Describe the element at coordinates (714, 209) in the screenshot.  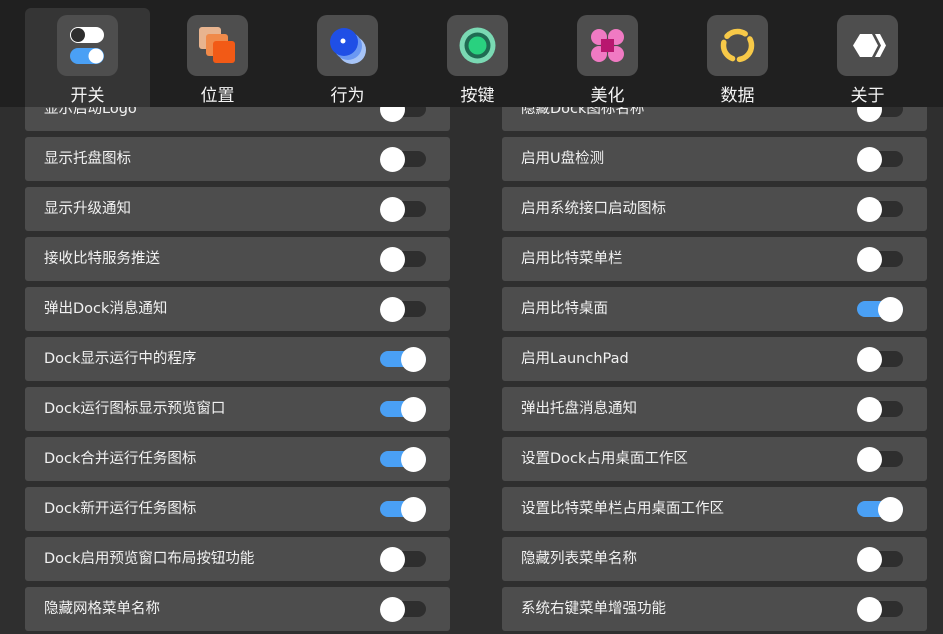
I see `setting-row: 启用系统接口启动图标` at that location.